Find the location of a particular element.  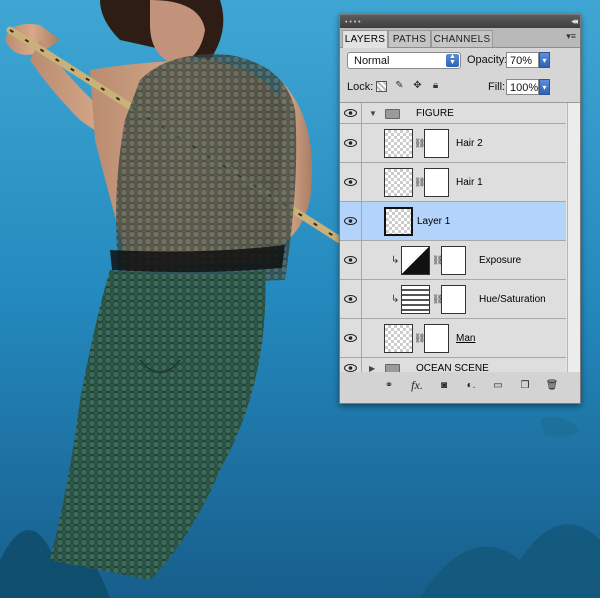

fx-icon: fx. is located at coordinates (417, 385).